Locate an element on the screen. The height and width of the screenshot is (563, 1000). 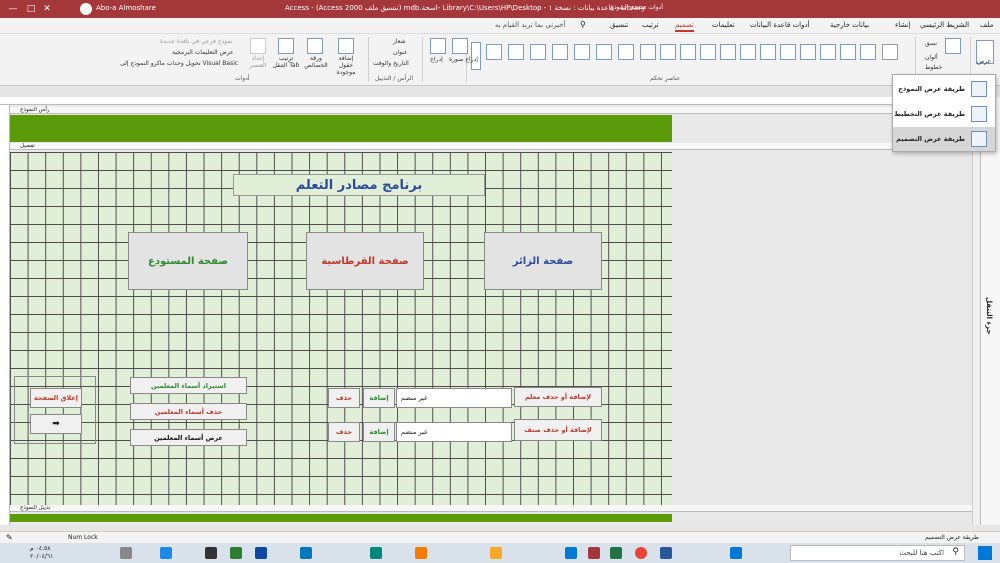
toggle-button-icon is located at coordinates (538, 52).